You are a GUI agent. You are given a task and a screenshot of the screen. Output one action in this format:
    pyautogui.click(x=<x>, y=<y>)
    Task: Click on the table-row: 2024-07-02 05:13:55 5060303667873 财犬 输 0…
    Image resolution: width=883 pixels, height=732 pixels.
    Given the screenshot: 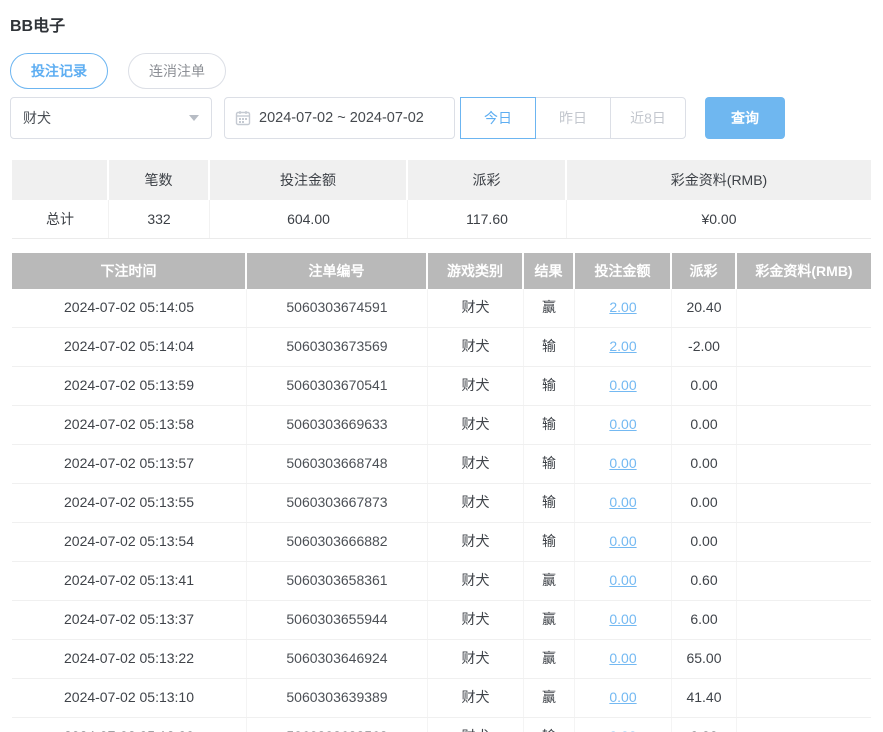 What is the action you would take?
    pyautogui.click(x=441, y=503)
    